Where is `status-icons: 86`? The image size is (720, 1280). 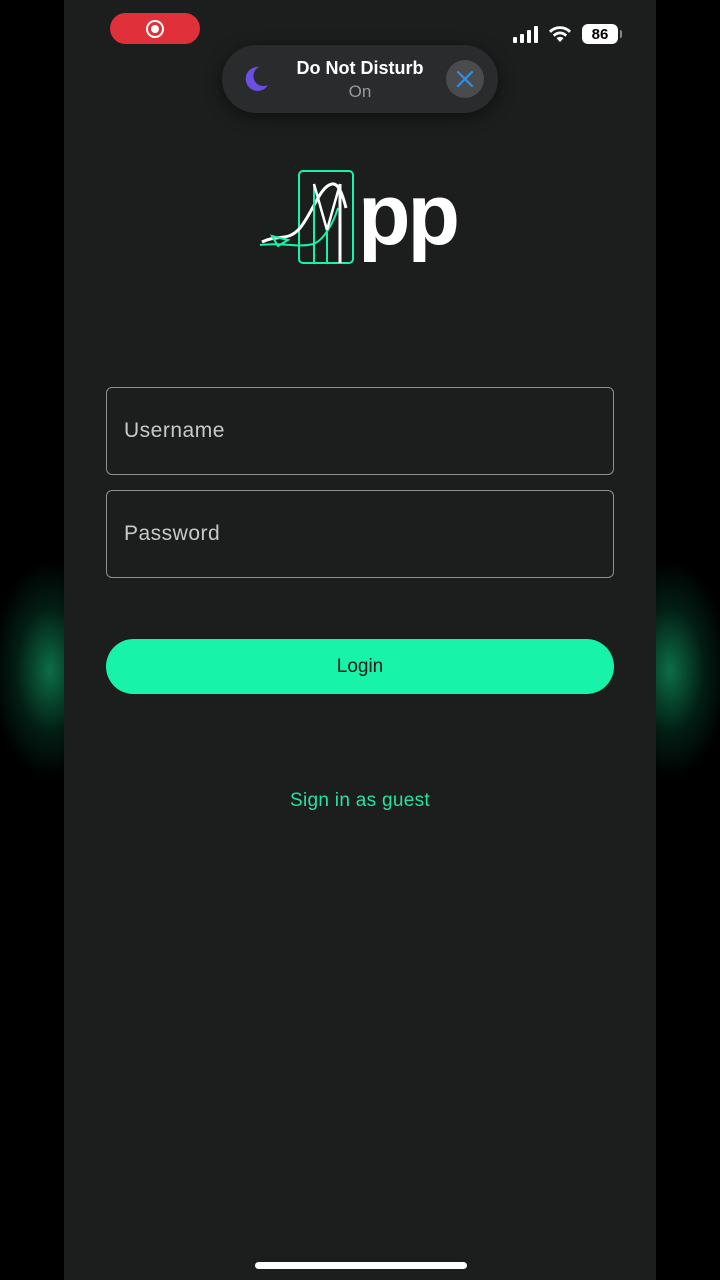 status-icons: 86 is located at coordinates (567, 34).